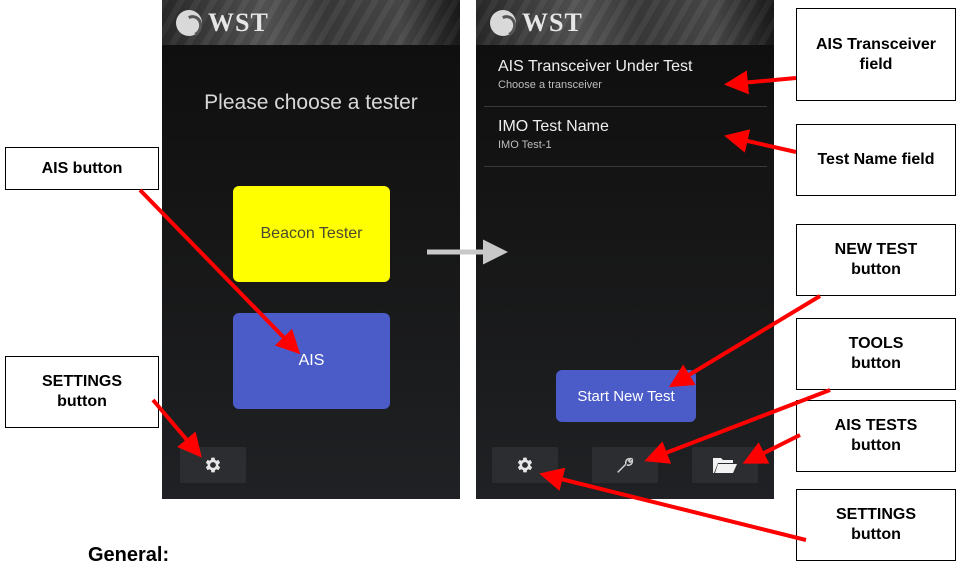 The height and width of the screenshot is (567, 966). I want to click on test-name-callout: Test Name field, so click(876, 160).